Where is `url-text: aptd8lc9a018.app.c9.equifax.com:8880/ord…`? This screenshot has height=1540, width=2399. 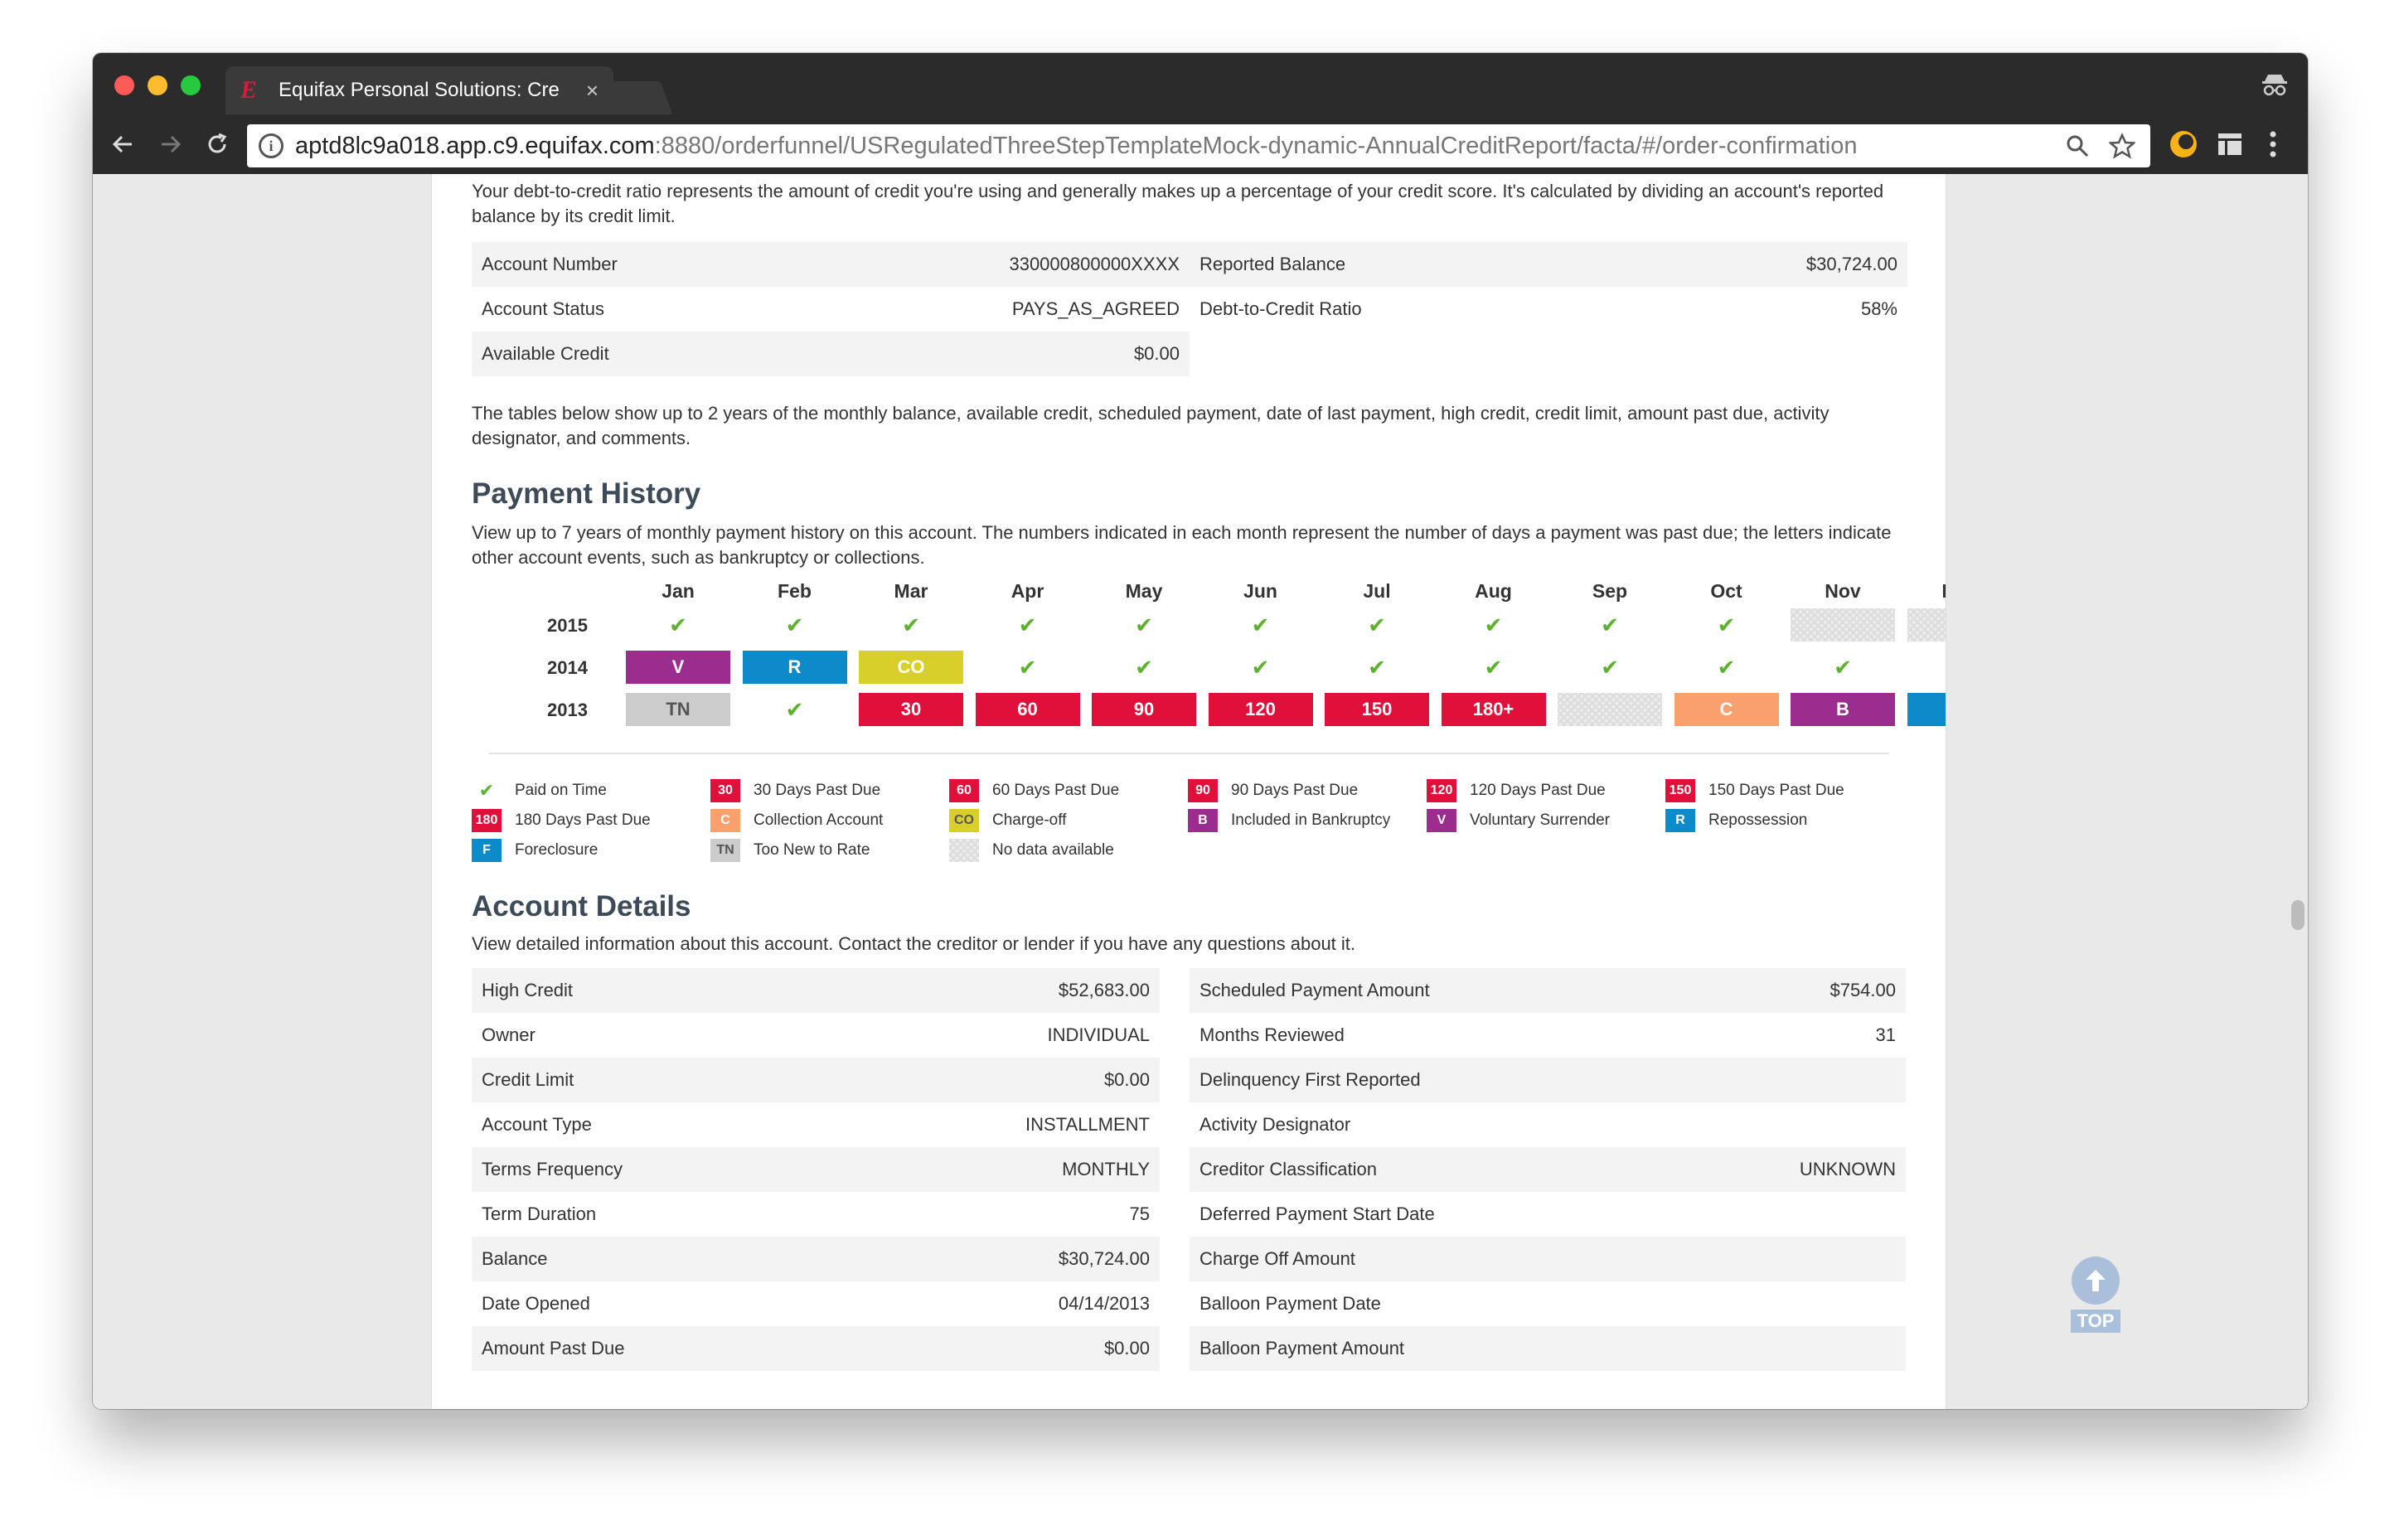 url-text: aptd8lc9a018.app.c9.equifax.com:8880/ord… is located at coordinates (1172, 147).